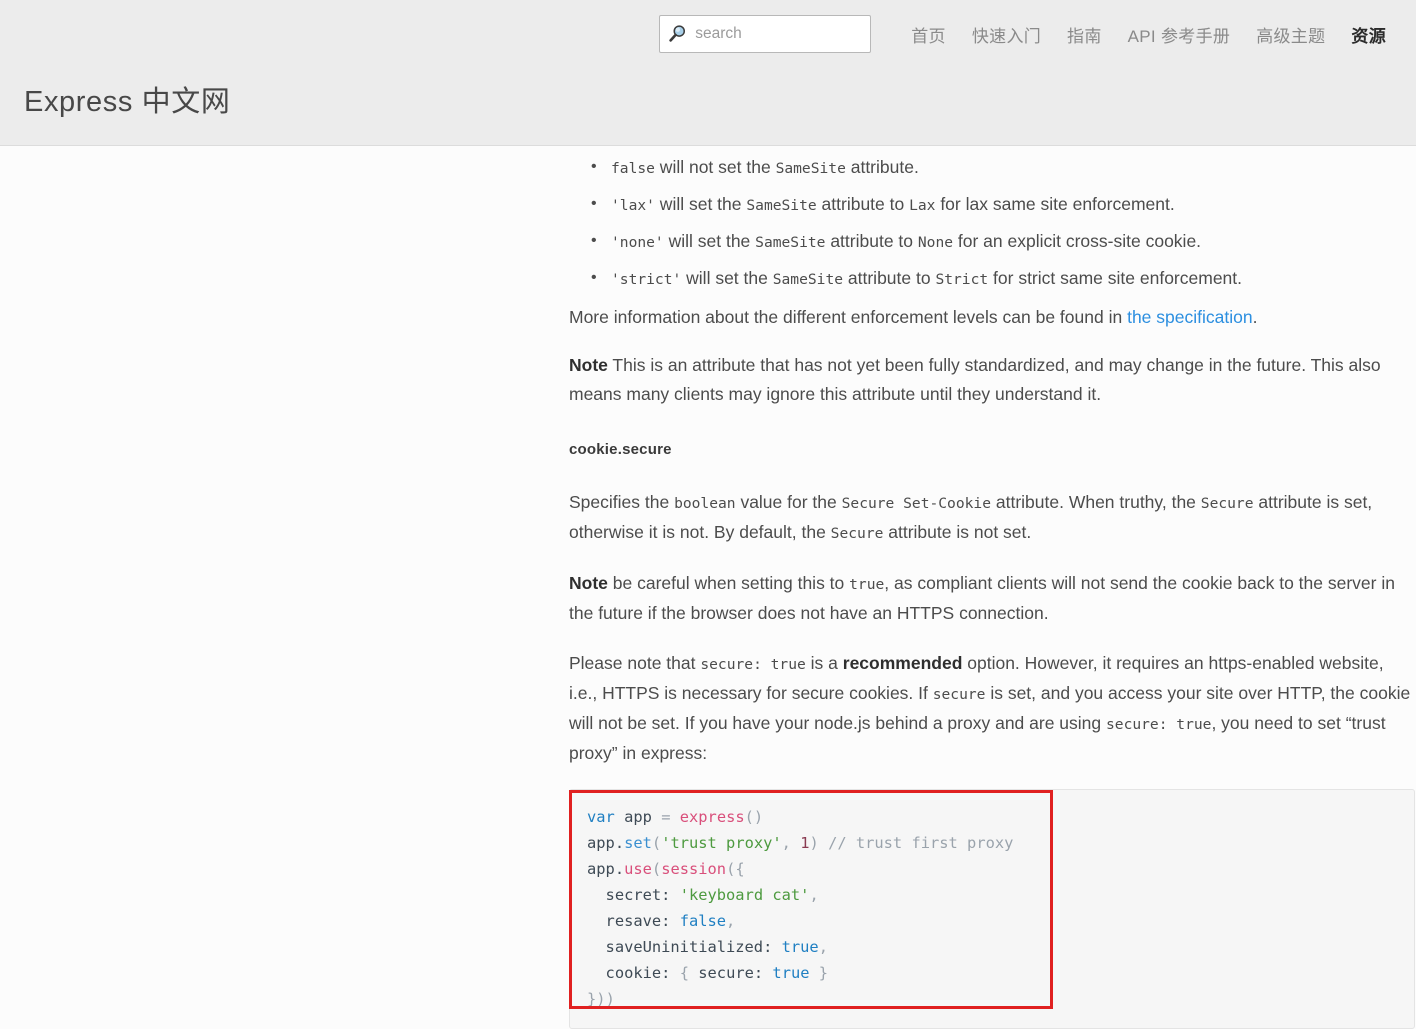  What do you see at coordinates (715, 167) in the screenshot?
I see `list-item-text: will not set the` at bounding box center [715, 167].